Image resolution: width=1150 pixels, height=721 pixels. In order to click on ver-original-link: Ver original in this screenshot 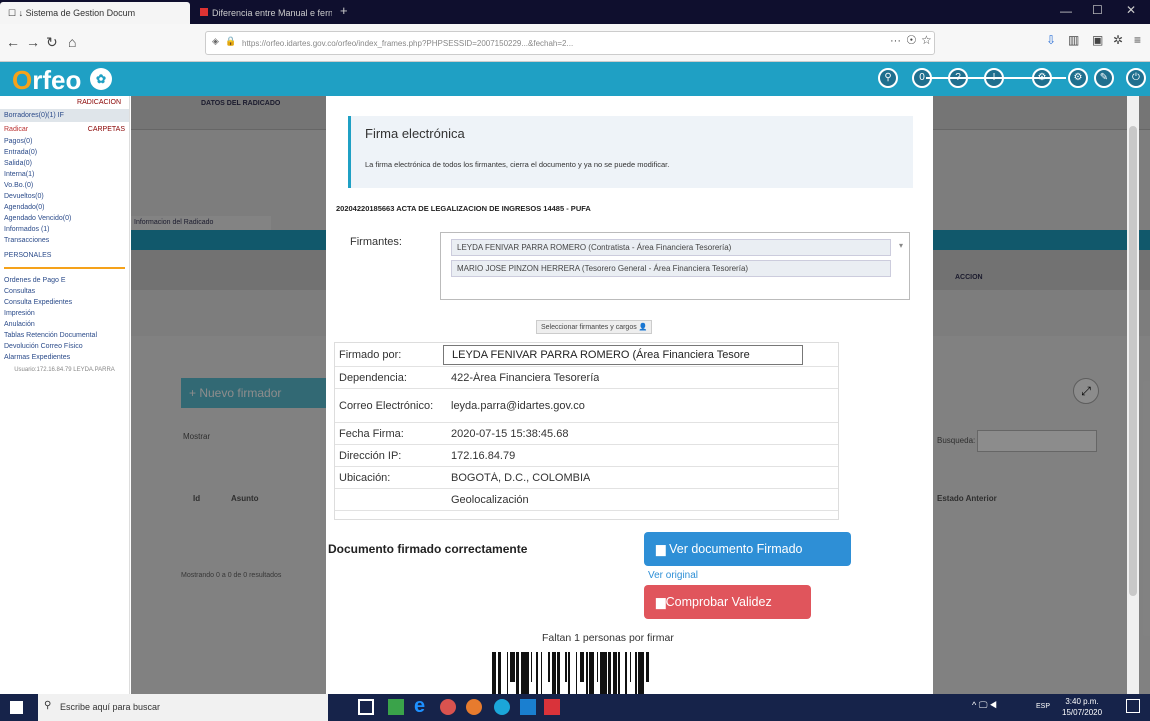, I will do `click(673, 575)`.